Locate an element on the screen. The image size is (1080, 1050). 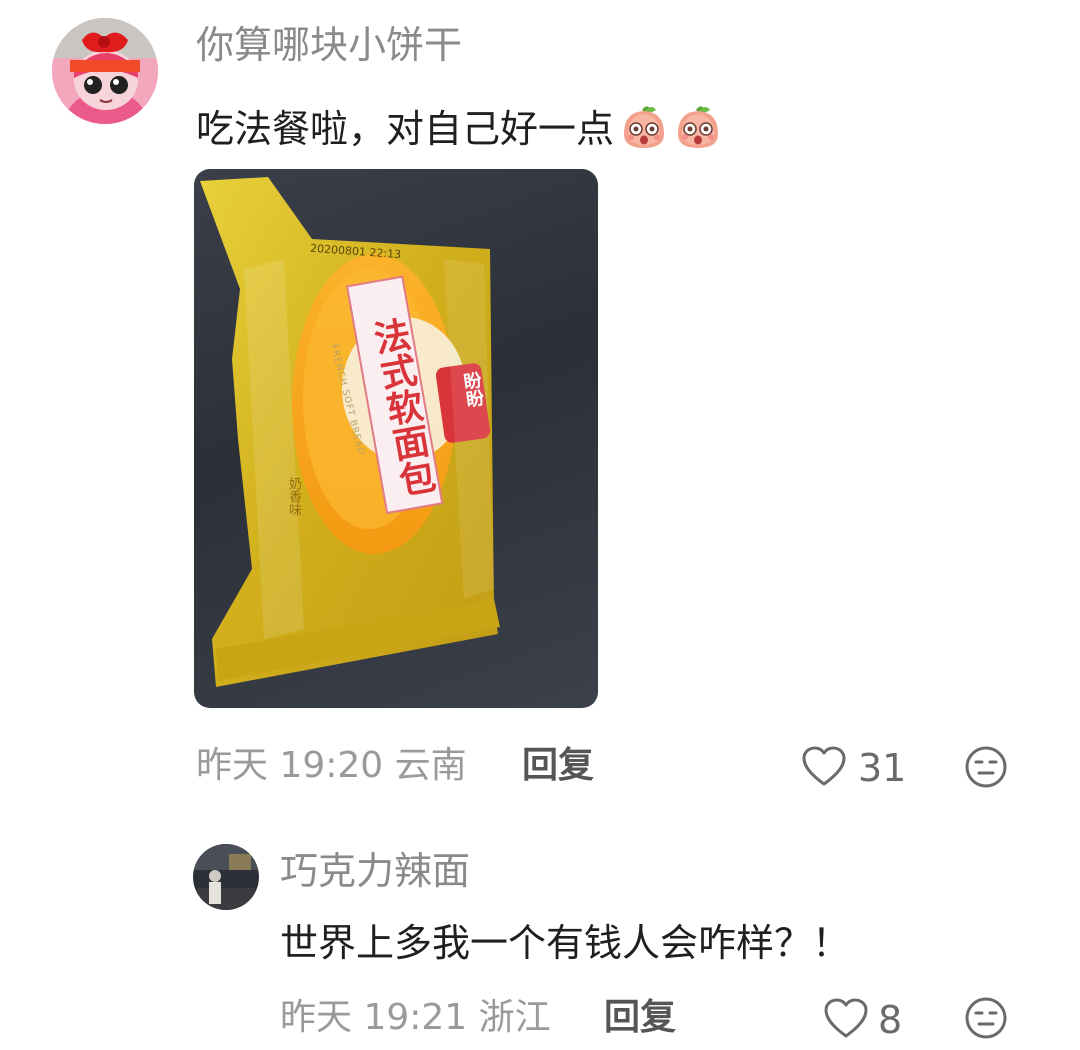
comment-like-button: 31 is located at coordinates (853, 768).